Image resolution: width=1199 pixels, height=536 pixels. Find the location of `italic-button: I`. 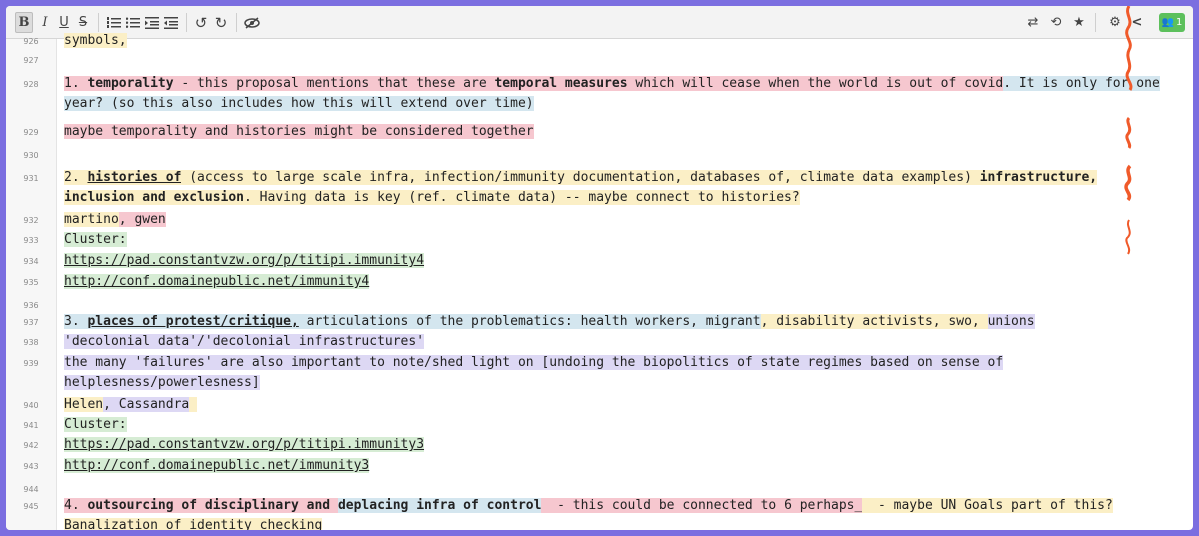

italic-button: I is located at coordinates (45, 22).